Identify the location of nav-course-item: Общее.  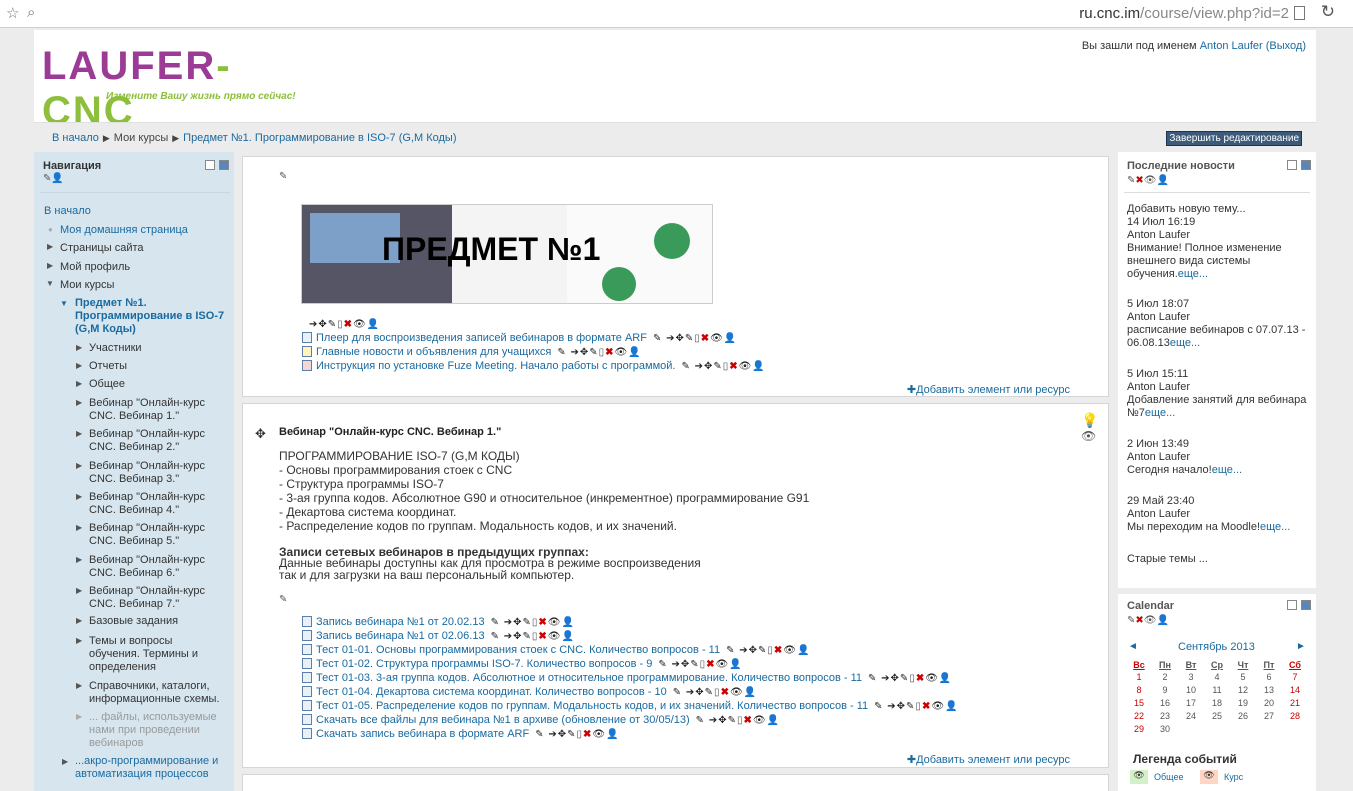
(156, 384).